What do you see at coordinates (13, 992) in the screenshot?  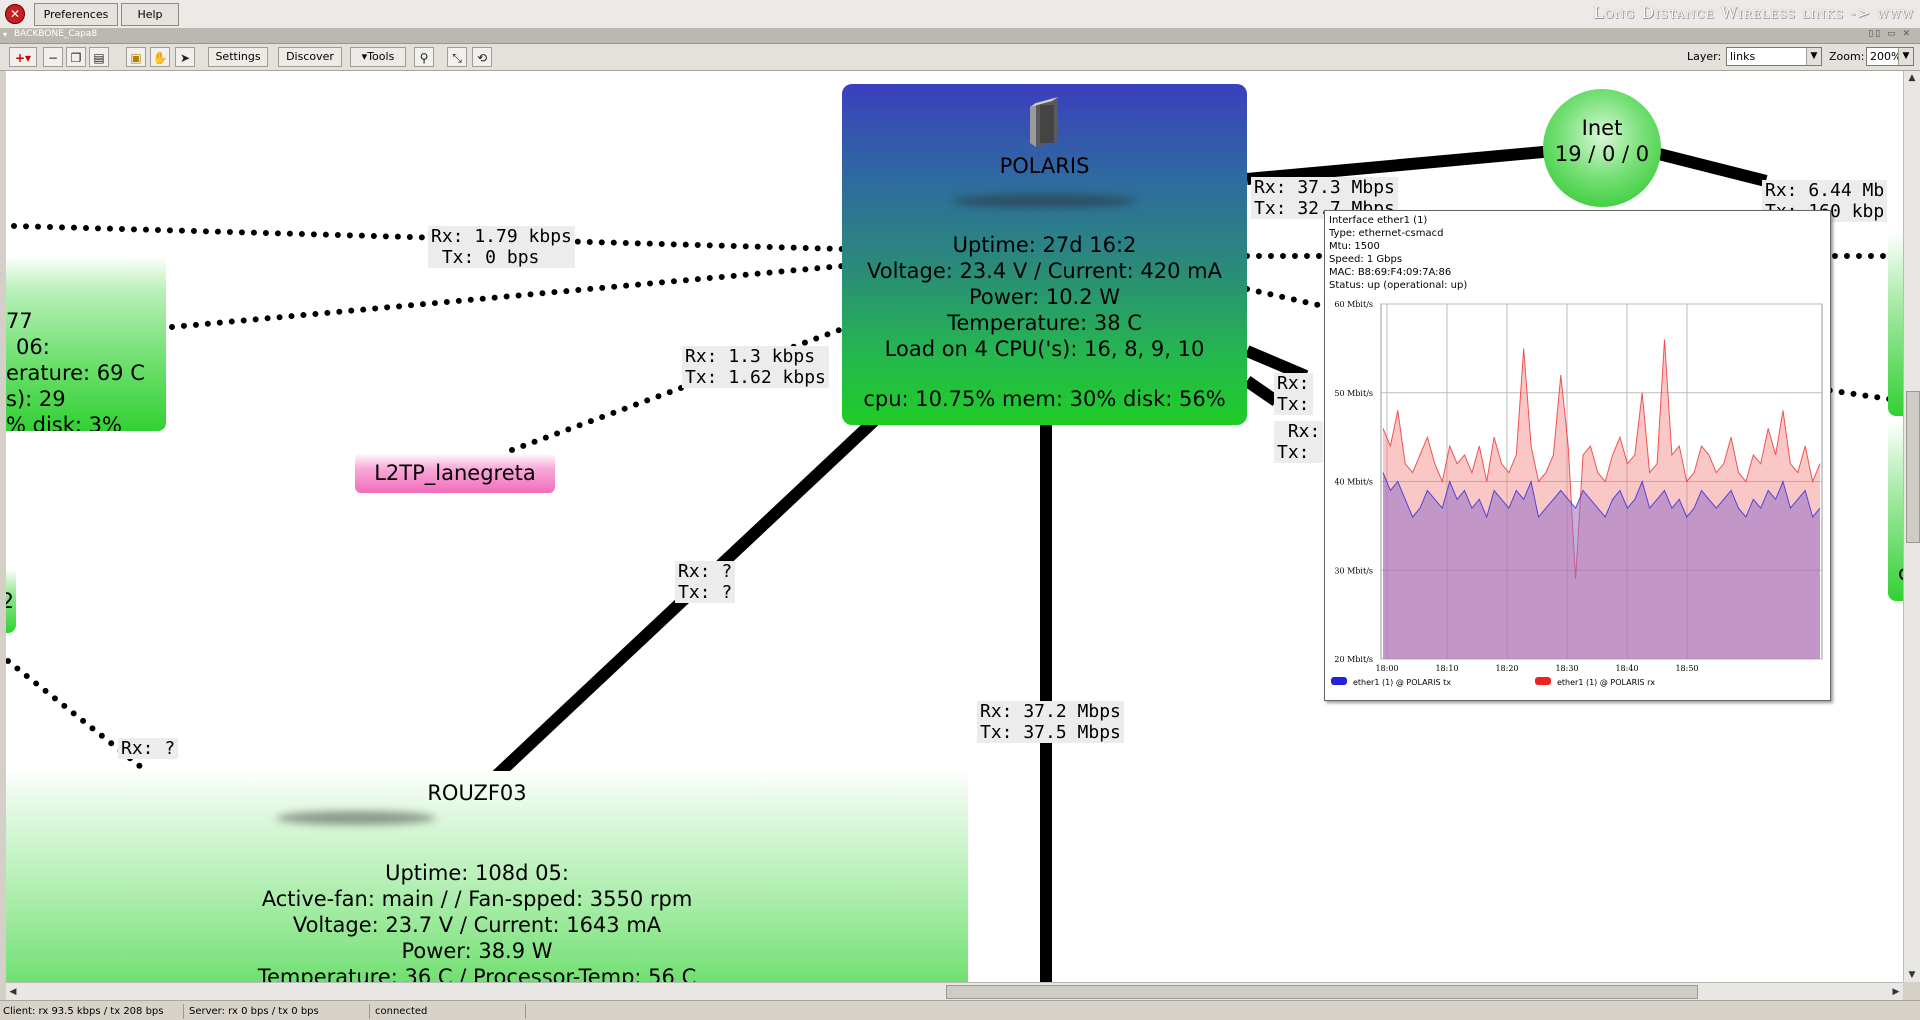 I see `scroll-left-icon: ◀` at bounding box center [13, 992].